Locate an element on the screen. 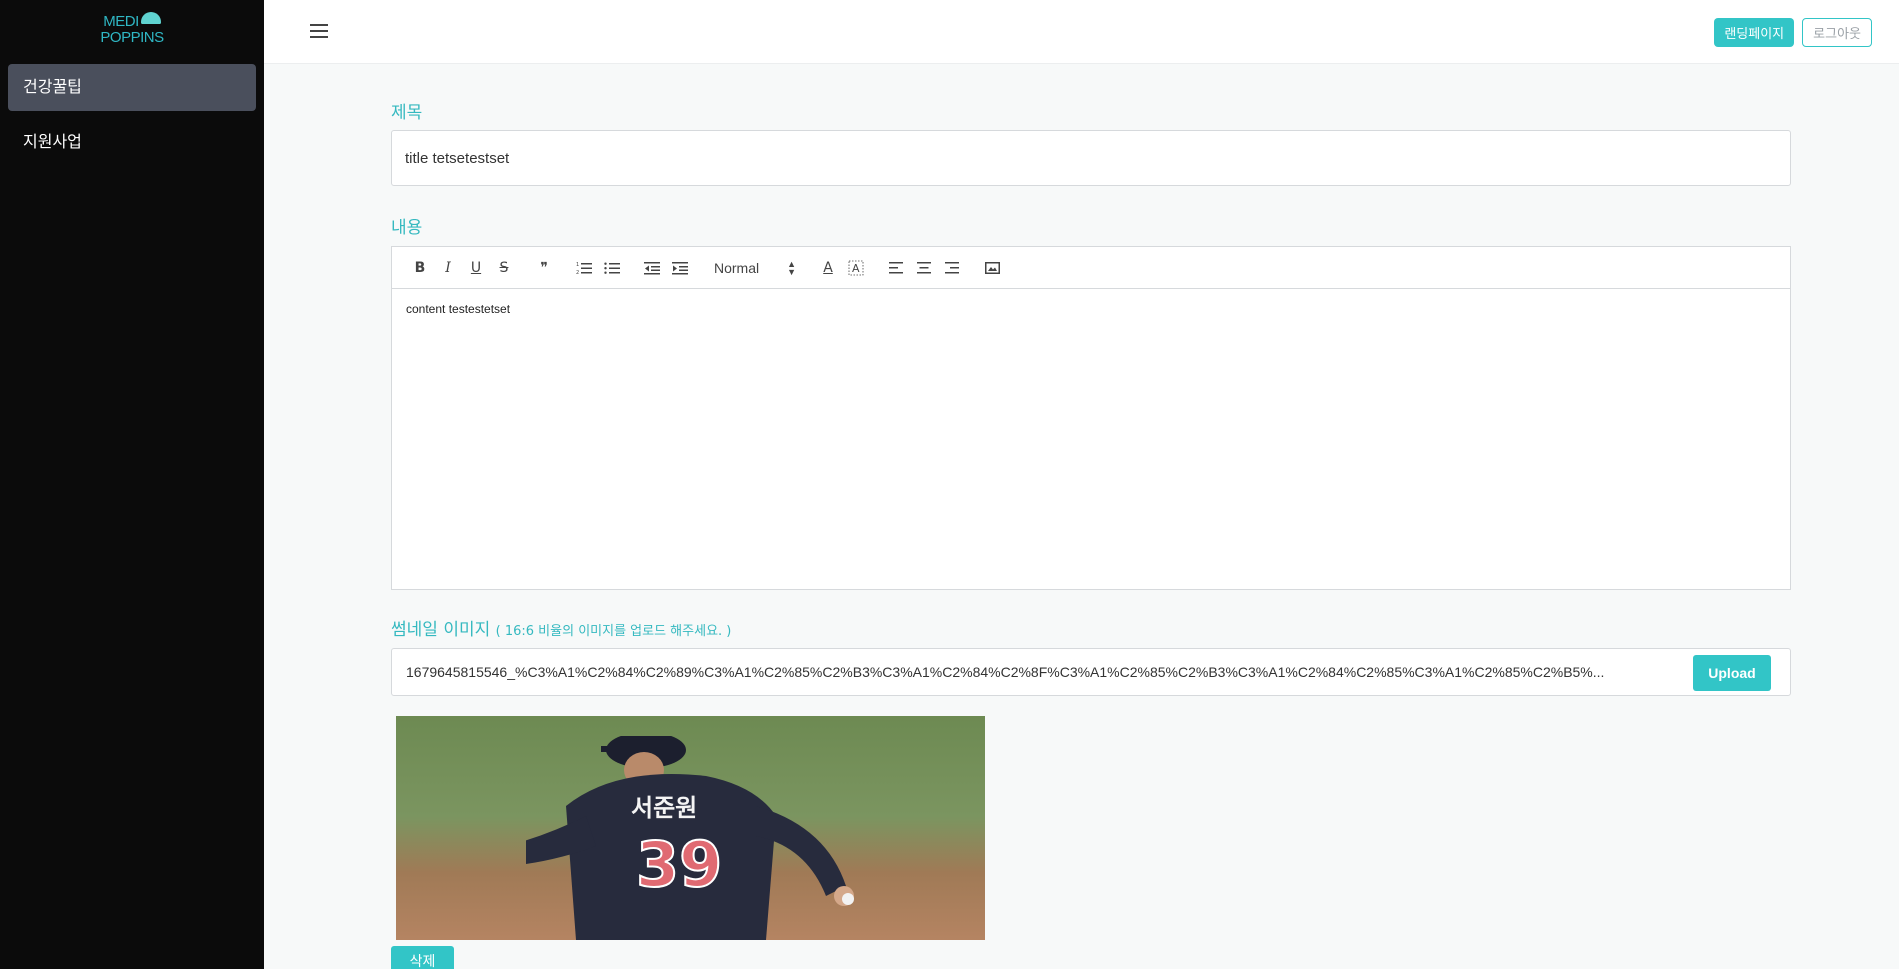 This screenshot has width=1899, height=969. logo: MEDI POPPINS is located at coordinates (132, 30).